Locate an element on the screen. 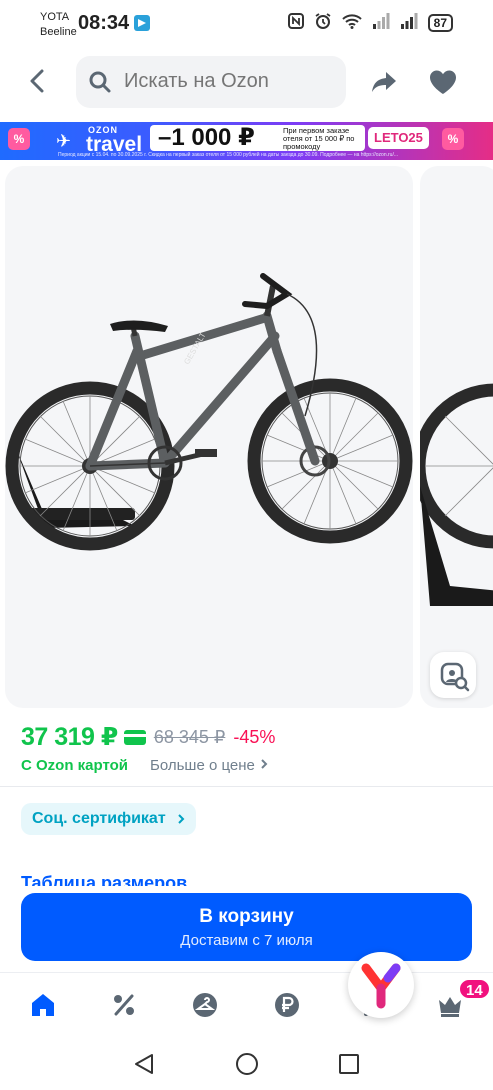 This screenshot has width=493, height=1090. product-photo-next is located at coordinates (456, 437).